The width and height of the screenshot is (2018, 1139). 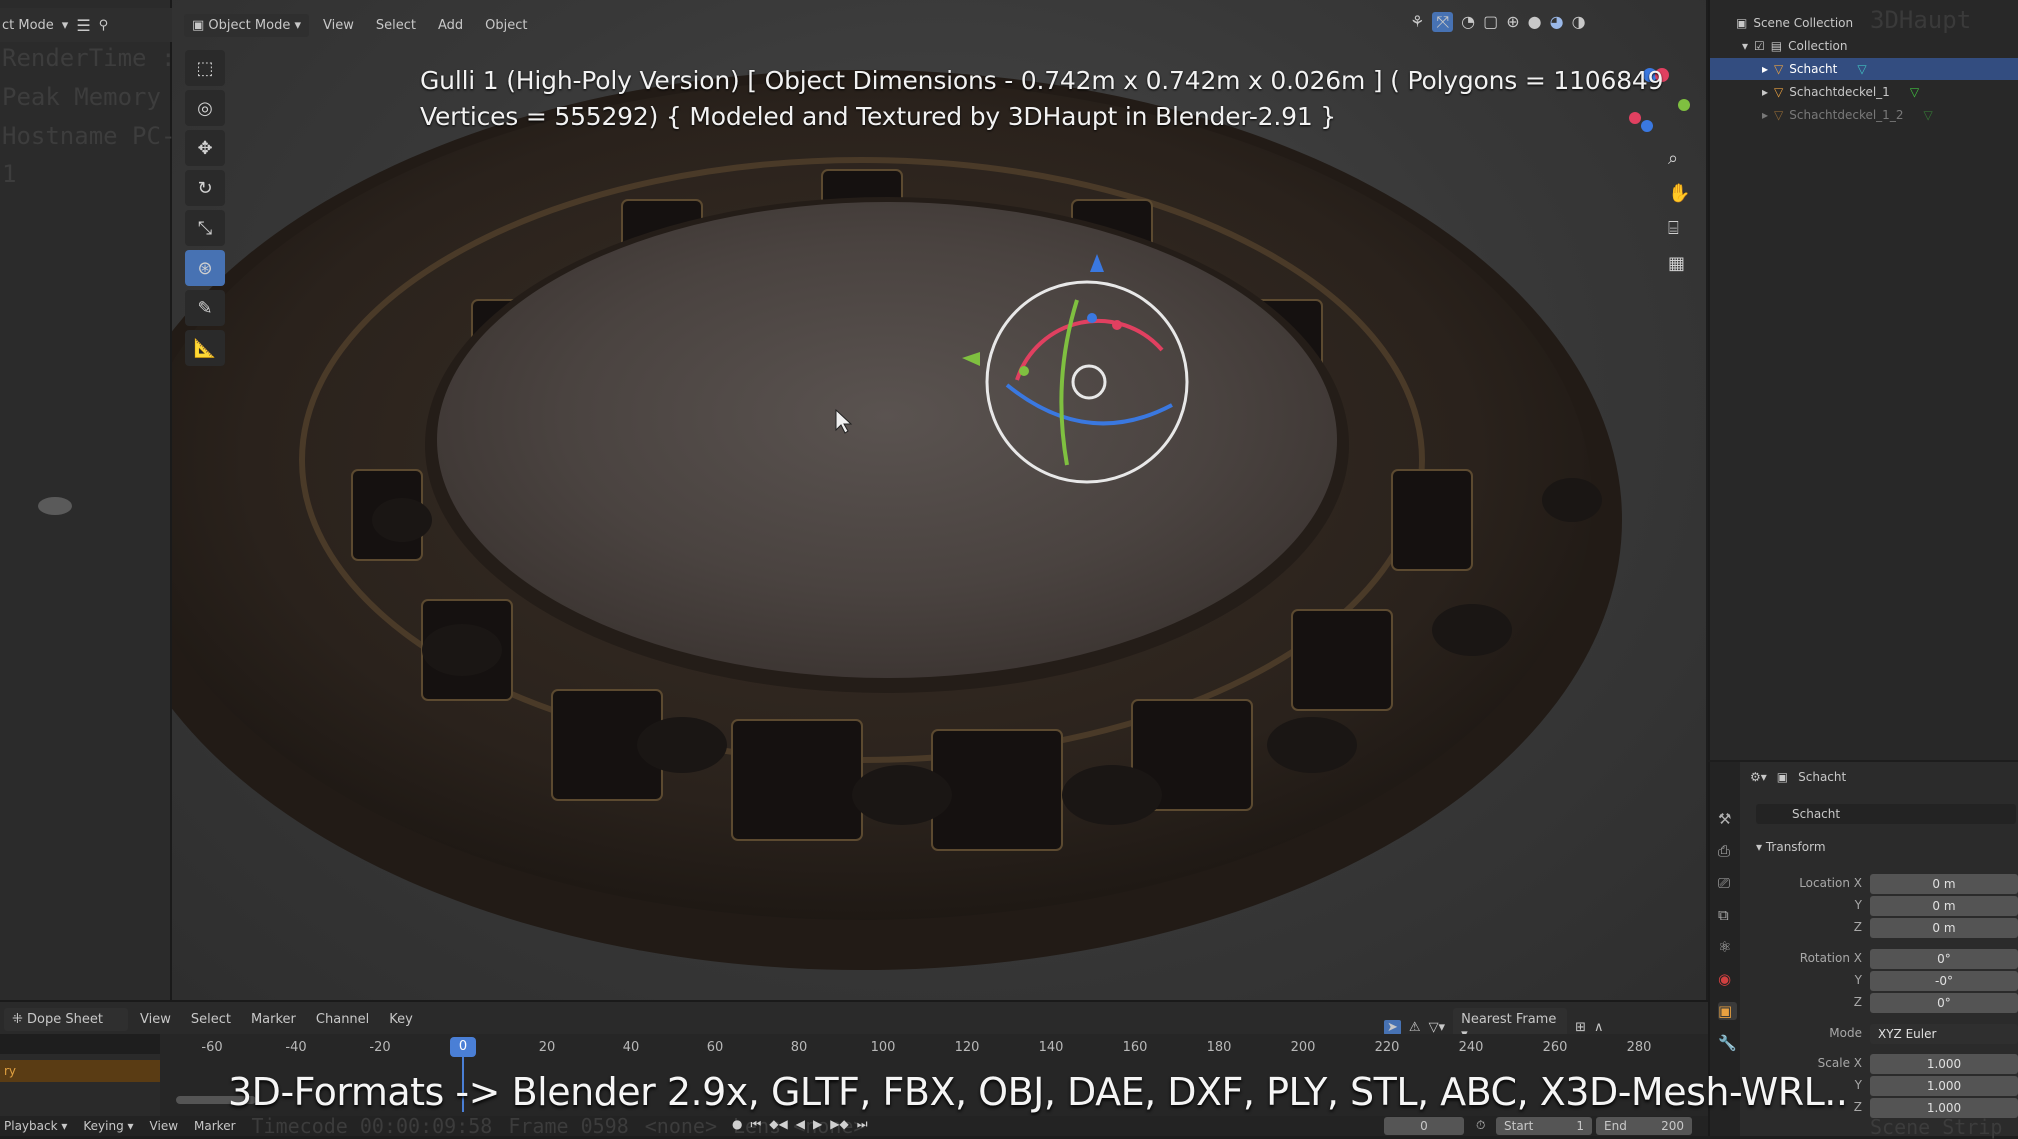 I want to click on chevron-down-icon: ▾, so click(x=65, y=25).